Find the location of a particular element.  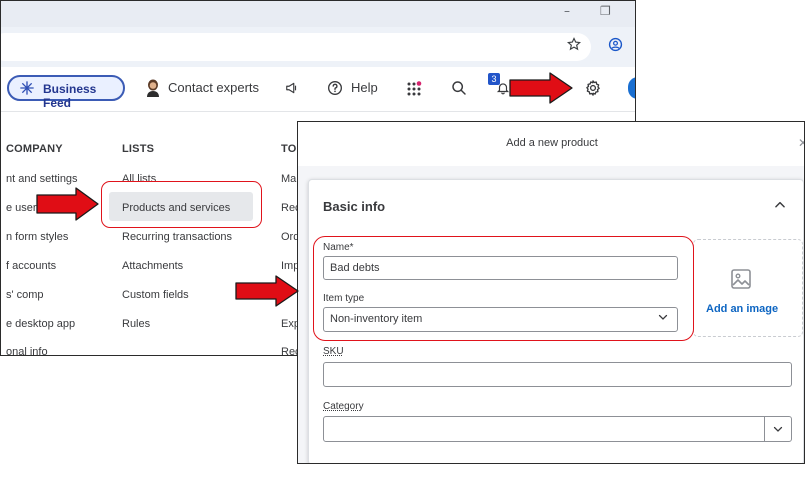

arrow-to-dialog is located at coordinates (267, 291).